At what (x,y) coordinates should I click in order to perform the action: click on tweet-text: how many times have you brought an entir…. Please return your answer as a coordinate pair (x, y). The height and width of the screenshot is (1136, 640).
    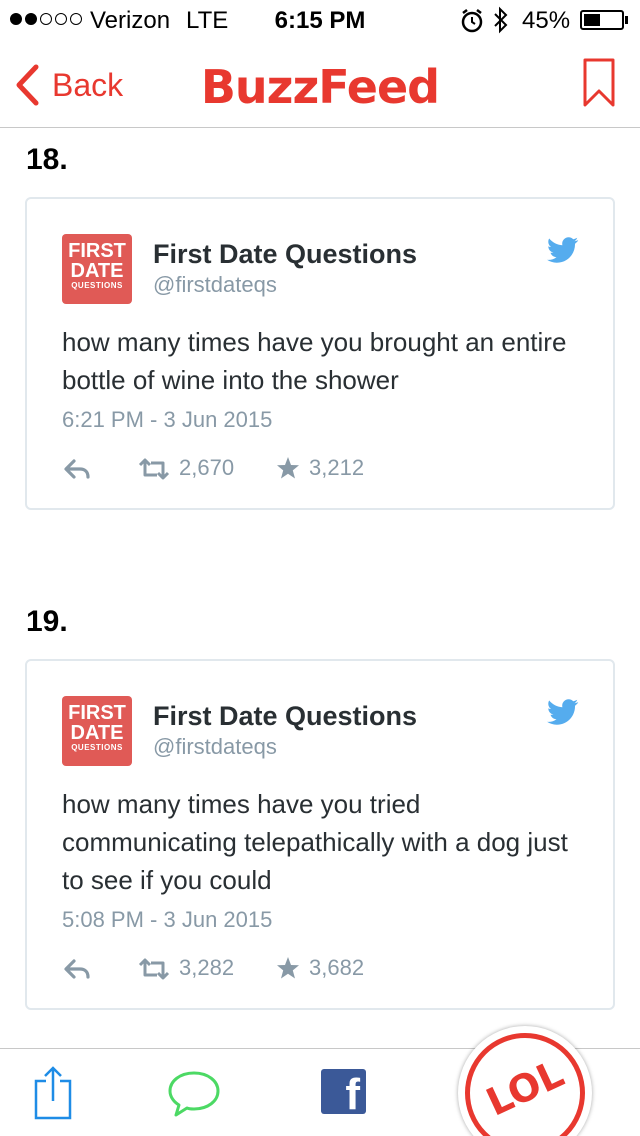
    Looking at the image, I should click on (314, 361).